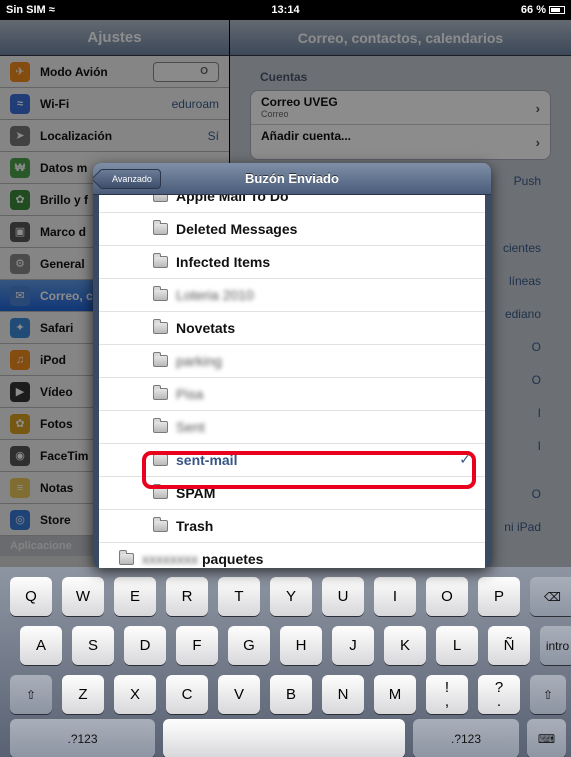  Describe the element at coordinates (447, 694) in the screenshot. I see `punctuation-key: ! ,` at that location.